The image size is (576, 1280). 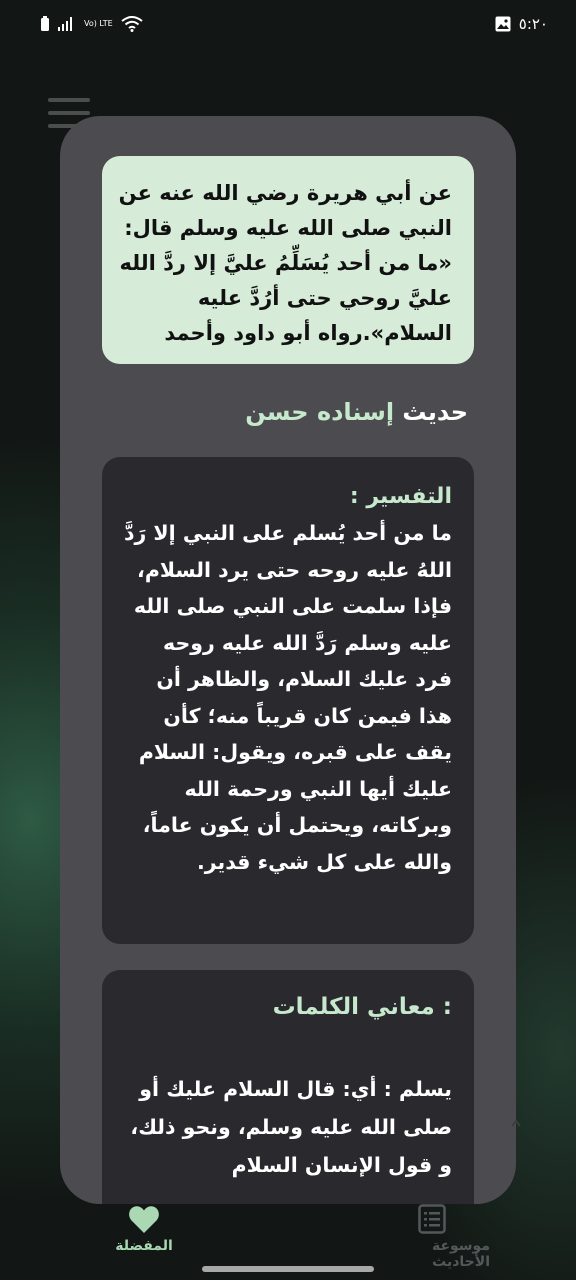 What do you see at coordinates (432, 1219) in the screenshot?
I see `list-icon` at bounding box center [432, 1219].